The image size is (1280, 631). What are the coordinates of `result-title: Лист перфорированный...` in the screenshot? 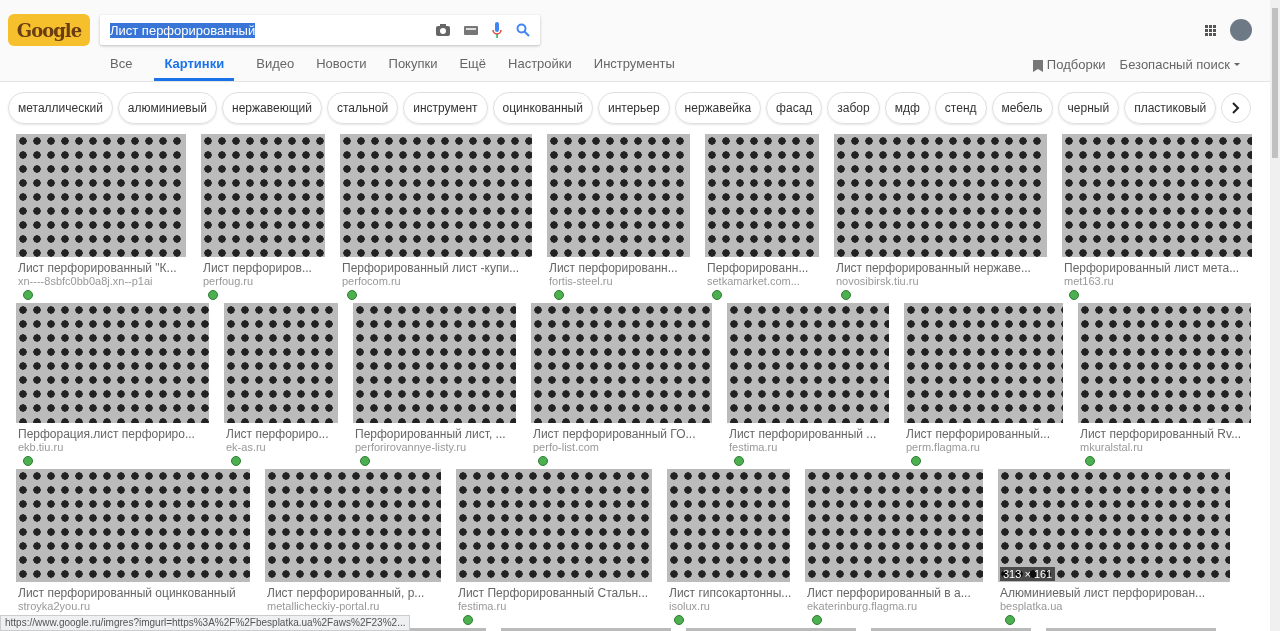 It's located at (983, 434).